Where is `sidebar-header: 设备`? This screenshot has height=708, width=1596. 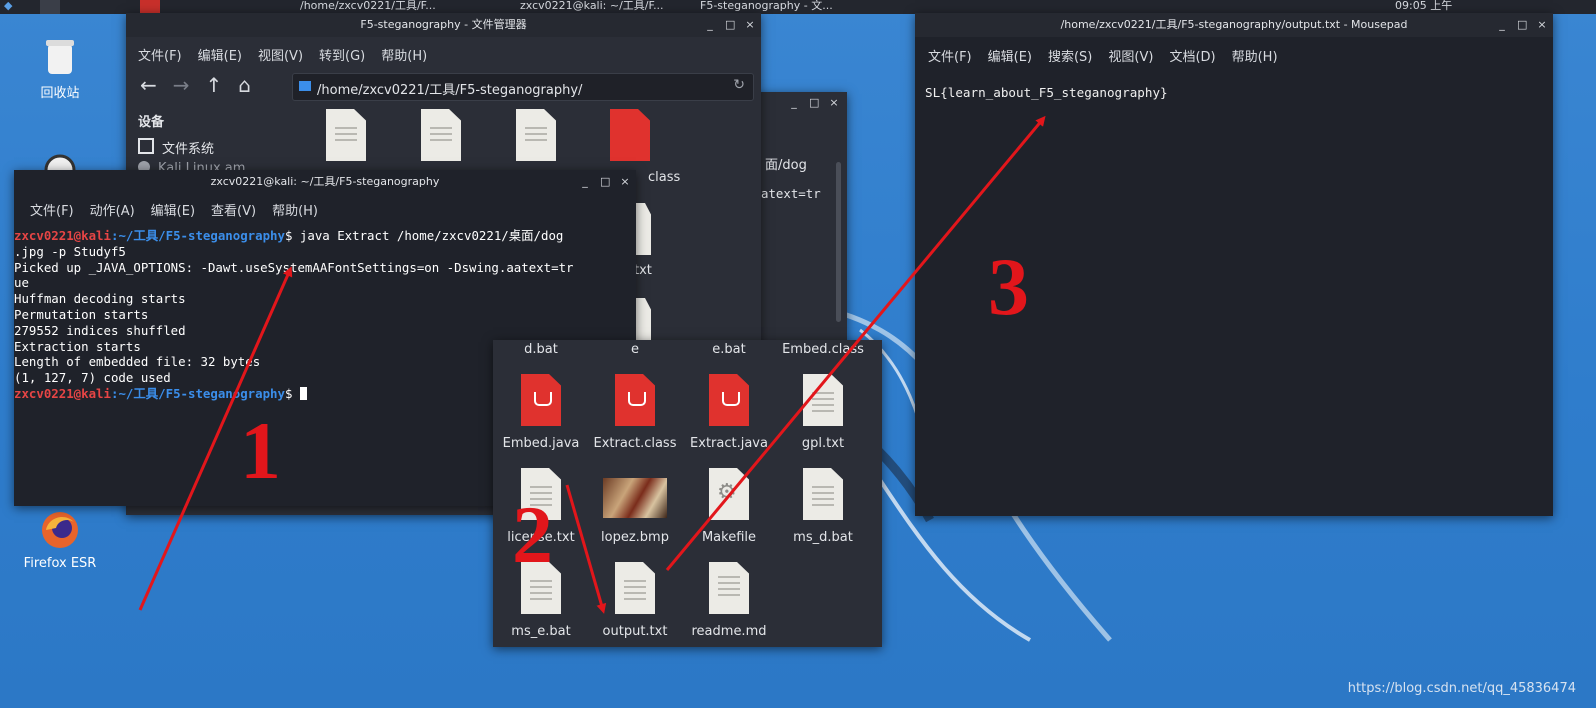
sidebar-header: 设备 is located at coordinates (151, 122).